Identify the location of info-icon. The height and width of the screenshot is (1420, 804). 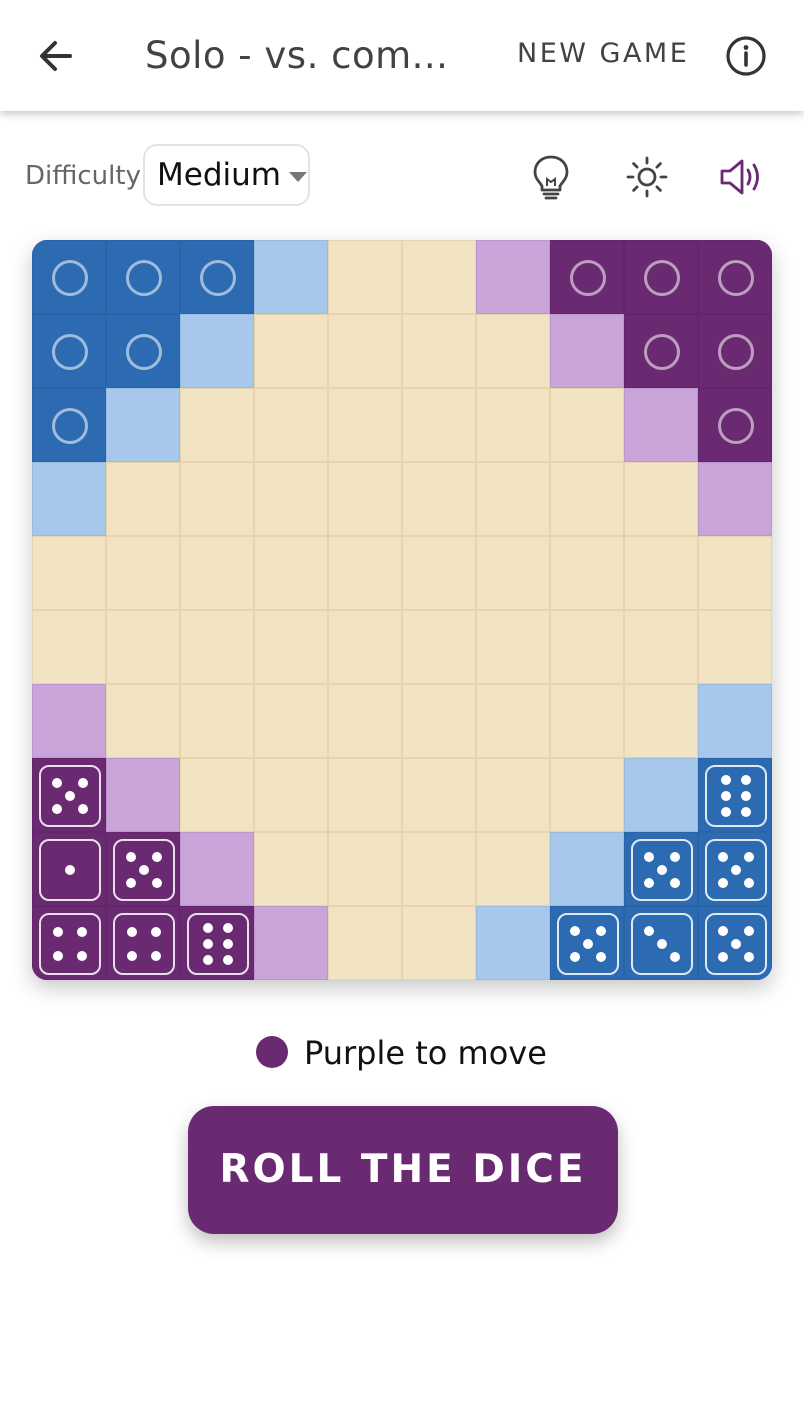
(746, 56).